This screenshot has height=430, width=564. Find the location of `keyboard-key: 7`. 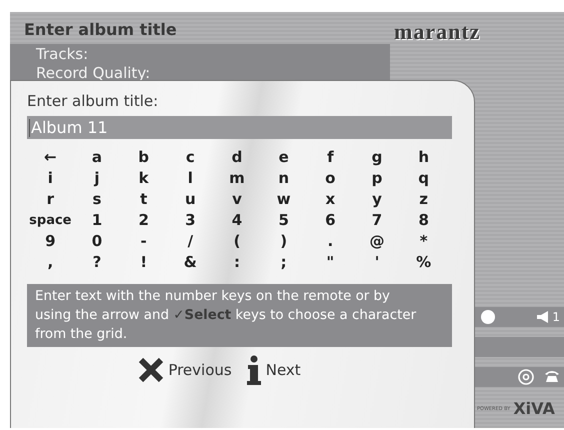

keyboard-key: 7 is located at coordinates (377, 220).